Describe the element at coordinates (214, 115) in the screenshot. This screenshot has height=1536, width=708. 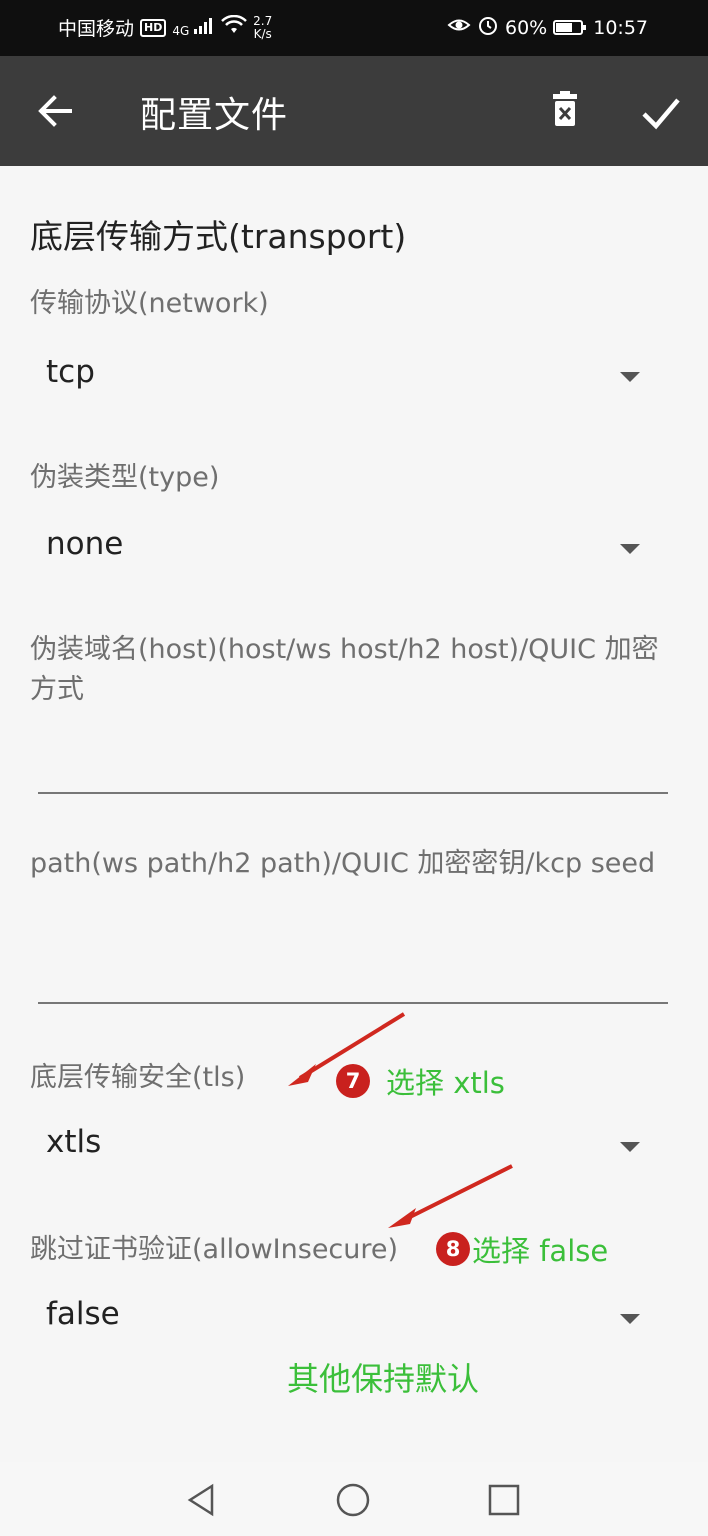
I see `page-title: 配置文件` at that location.